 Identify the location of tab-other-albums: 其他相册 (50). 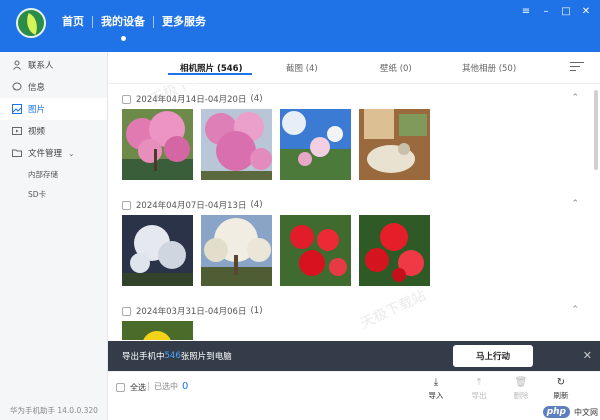
(489, 68).